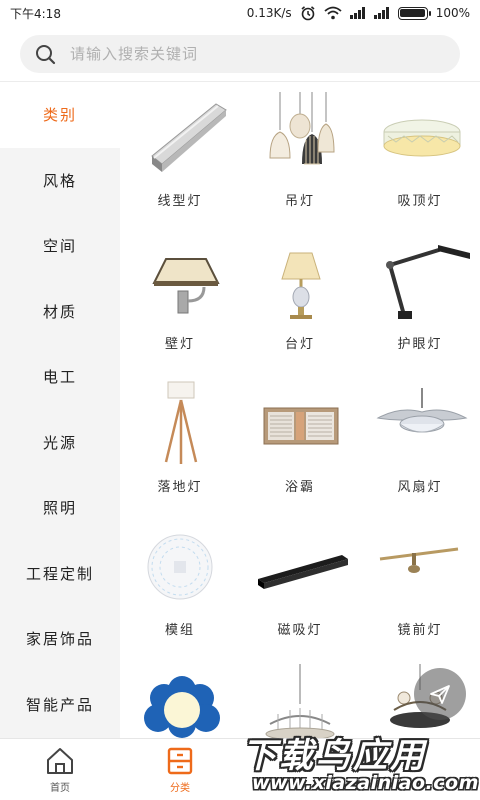 The image size is (480, 800). I want to click on sidebar-item-label: 家居饰品, so click(59, 639).